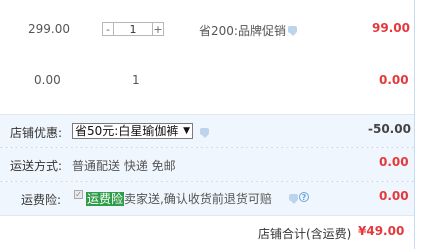  Describe the element at coordinates (242, 31) in the screenshot. I see `promo-label: 省200:品牌促销` at that location.